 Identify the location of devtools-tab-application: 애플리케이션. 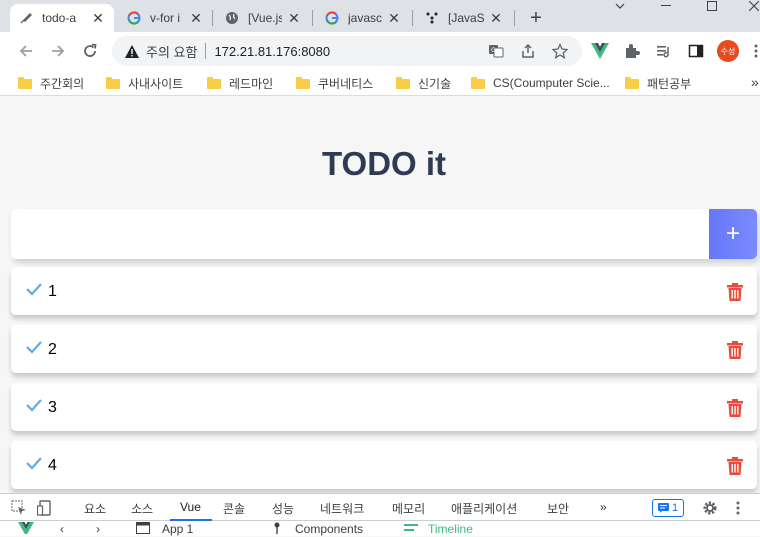
(484, 508).